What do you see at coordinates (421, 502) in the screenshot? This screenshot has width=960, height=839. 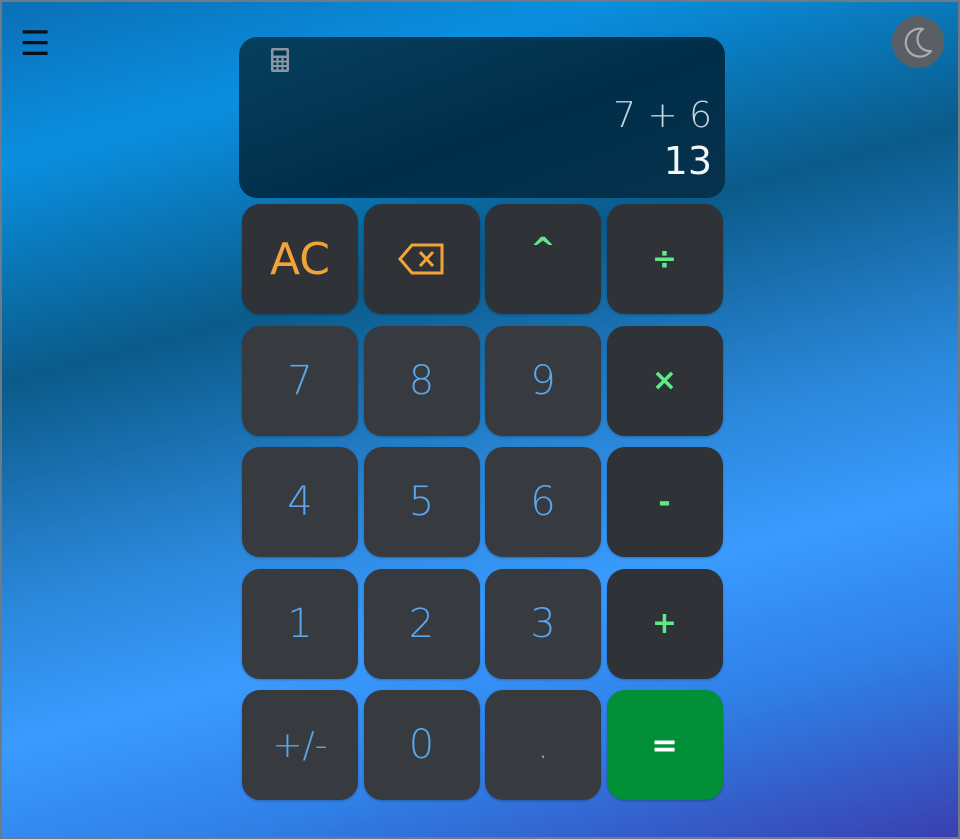 I see `digit-5-button: 5` at bounding box center [421, 502].